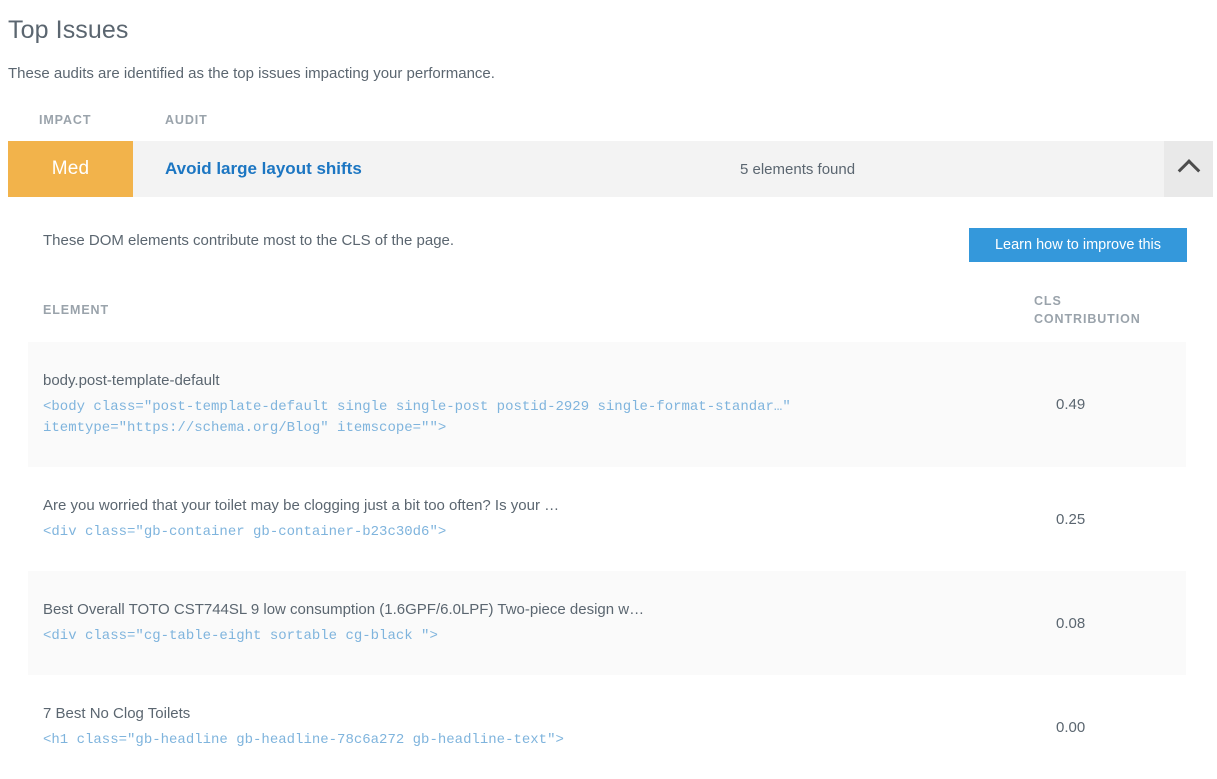 This screenshot has height=779, width=1217. I want to click on column-header-cls-contribution: CLS CONTRIBUTION, so click(1104, 310).